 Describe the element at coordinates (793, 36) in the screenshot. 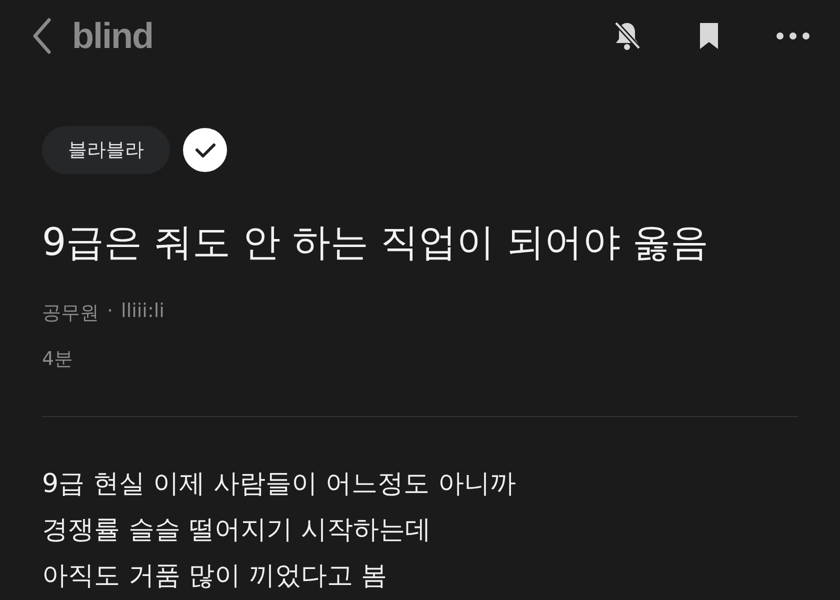

I see `more-icon` at that location.